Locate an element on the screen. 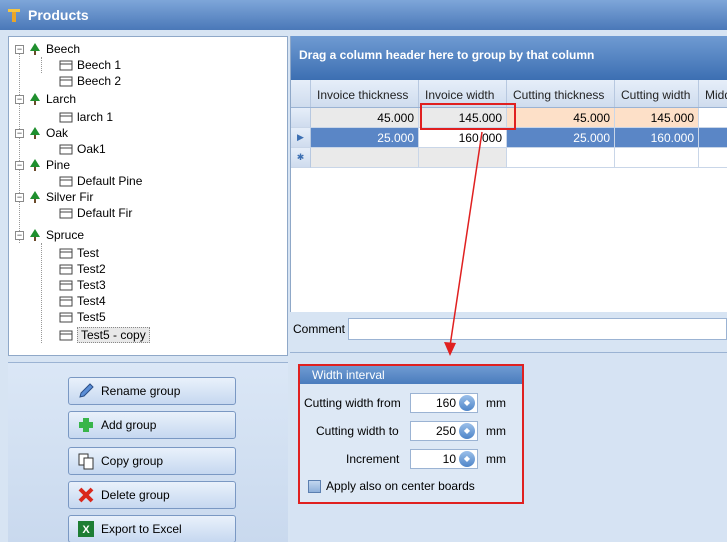  delete-group-button: Delete group is located at coordinates (152, 495).